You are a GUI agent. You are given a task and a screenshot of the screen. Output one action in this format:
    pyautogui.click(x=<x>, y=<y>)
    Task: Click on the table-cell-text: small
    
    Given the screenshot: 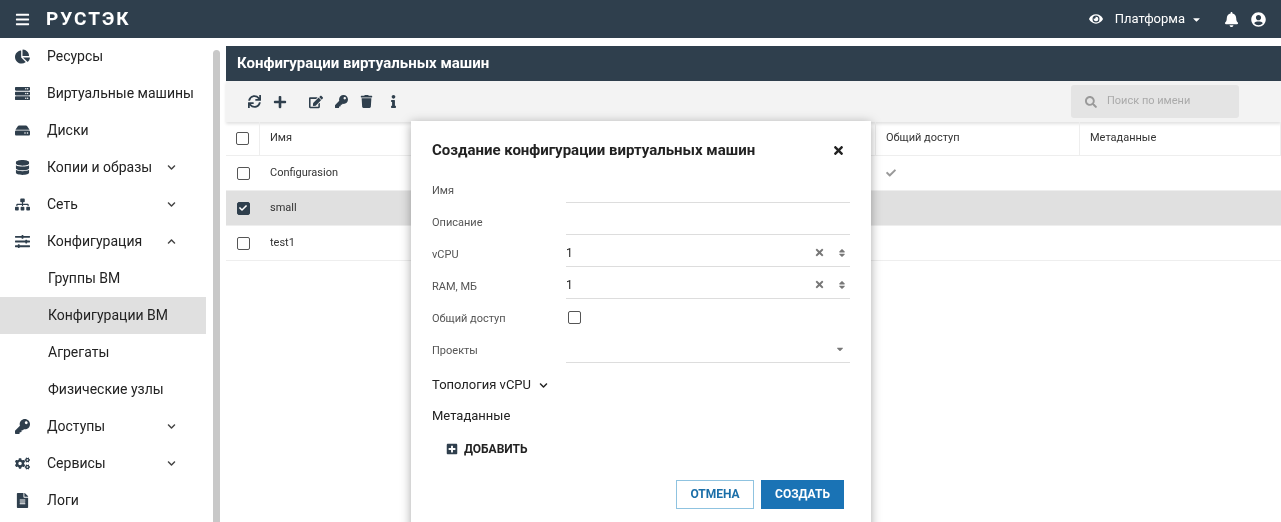 What is the action you would take?
    pyautogui.click(x=283, y=207)
    